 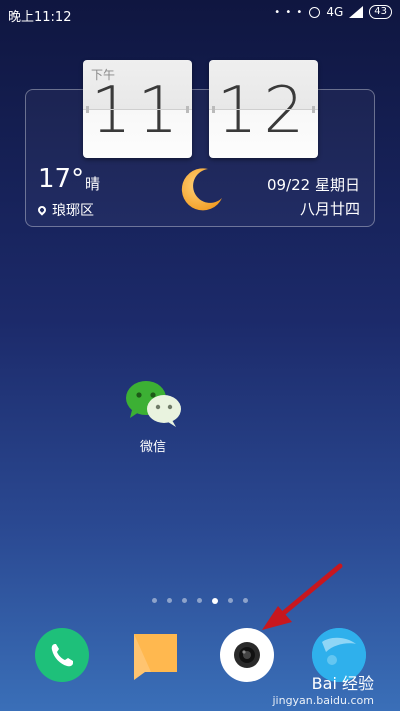 What do you see at coordinates (356, 12) in the screenshot?
I see `signal-icon` at bounding box center [356, 12].